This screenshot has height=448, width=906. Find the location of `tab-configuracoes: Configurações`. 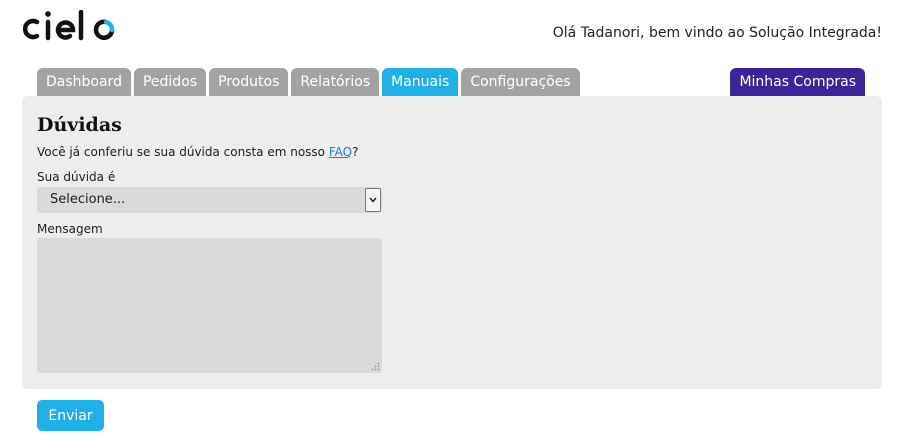

tab-configuracoes: Configurações is located at coordinates (520, 82).